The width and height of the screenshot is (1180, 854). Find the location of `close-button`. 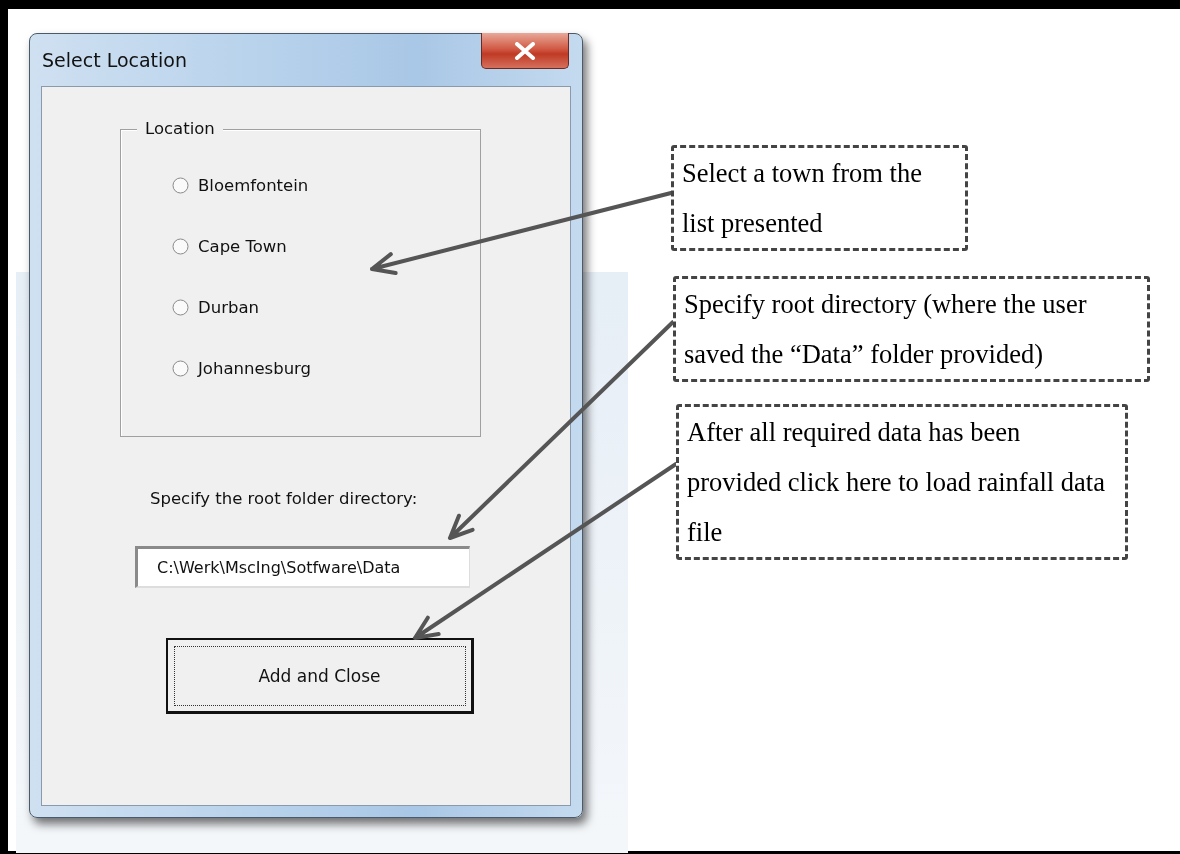

close-button is located at coordinates (525, 51).